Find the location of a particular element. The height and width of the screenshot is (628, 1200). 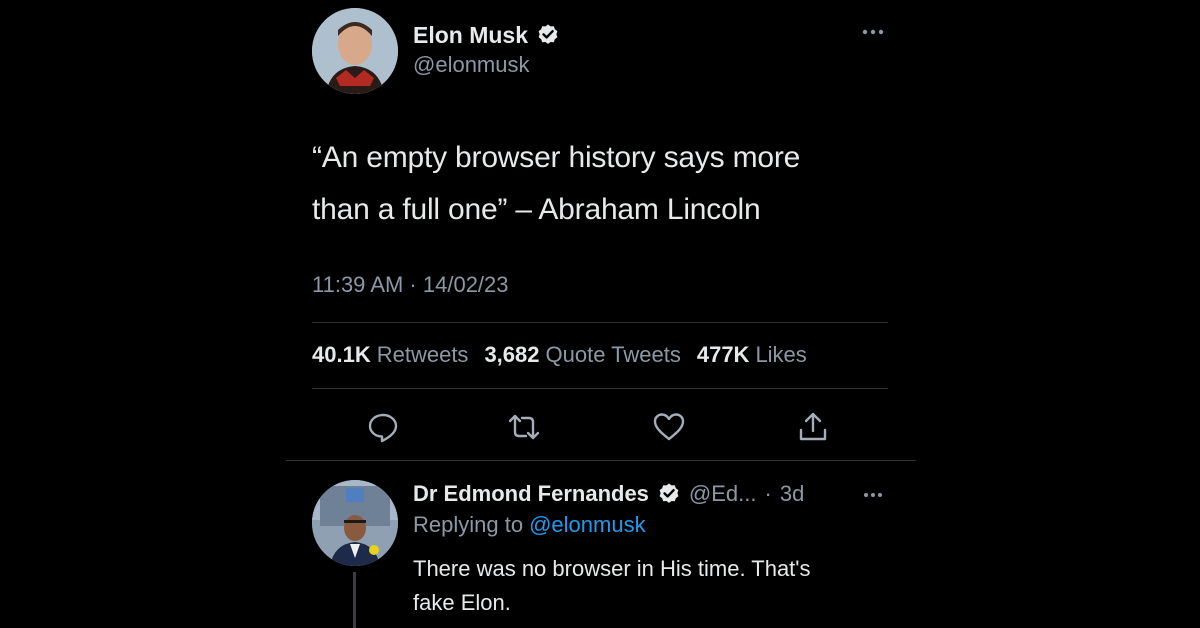

reply-icon is located at coordinates (383, 427).